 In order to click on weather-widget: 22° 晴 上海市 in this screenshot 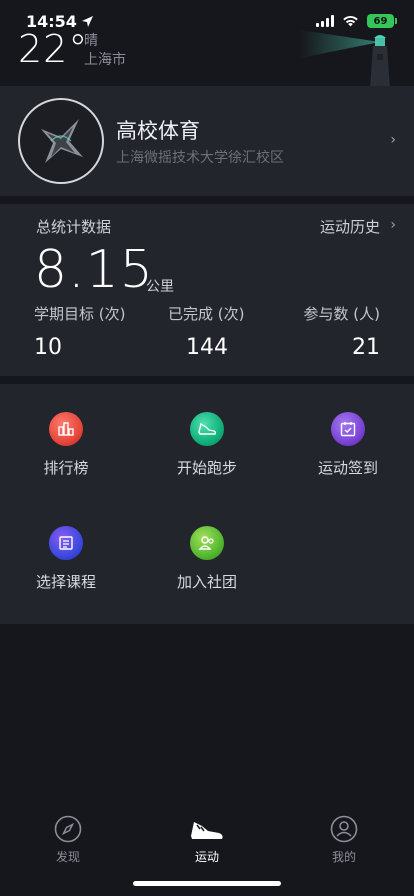, I will do `click(72, 49)`.